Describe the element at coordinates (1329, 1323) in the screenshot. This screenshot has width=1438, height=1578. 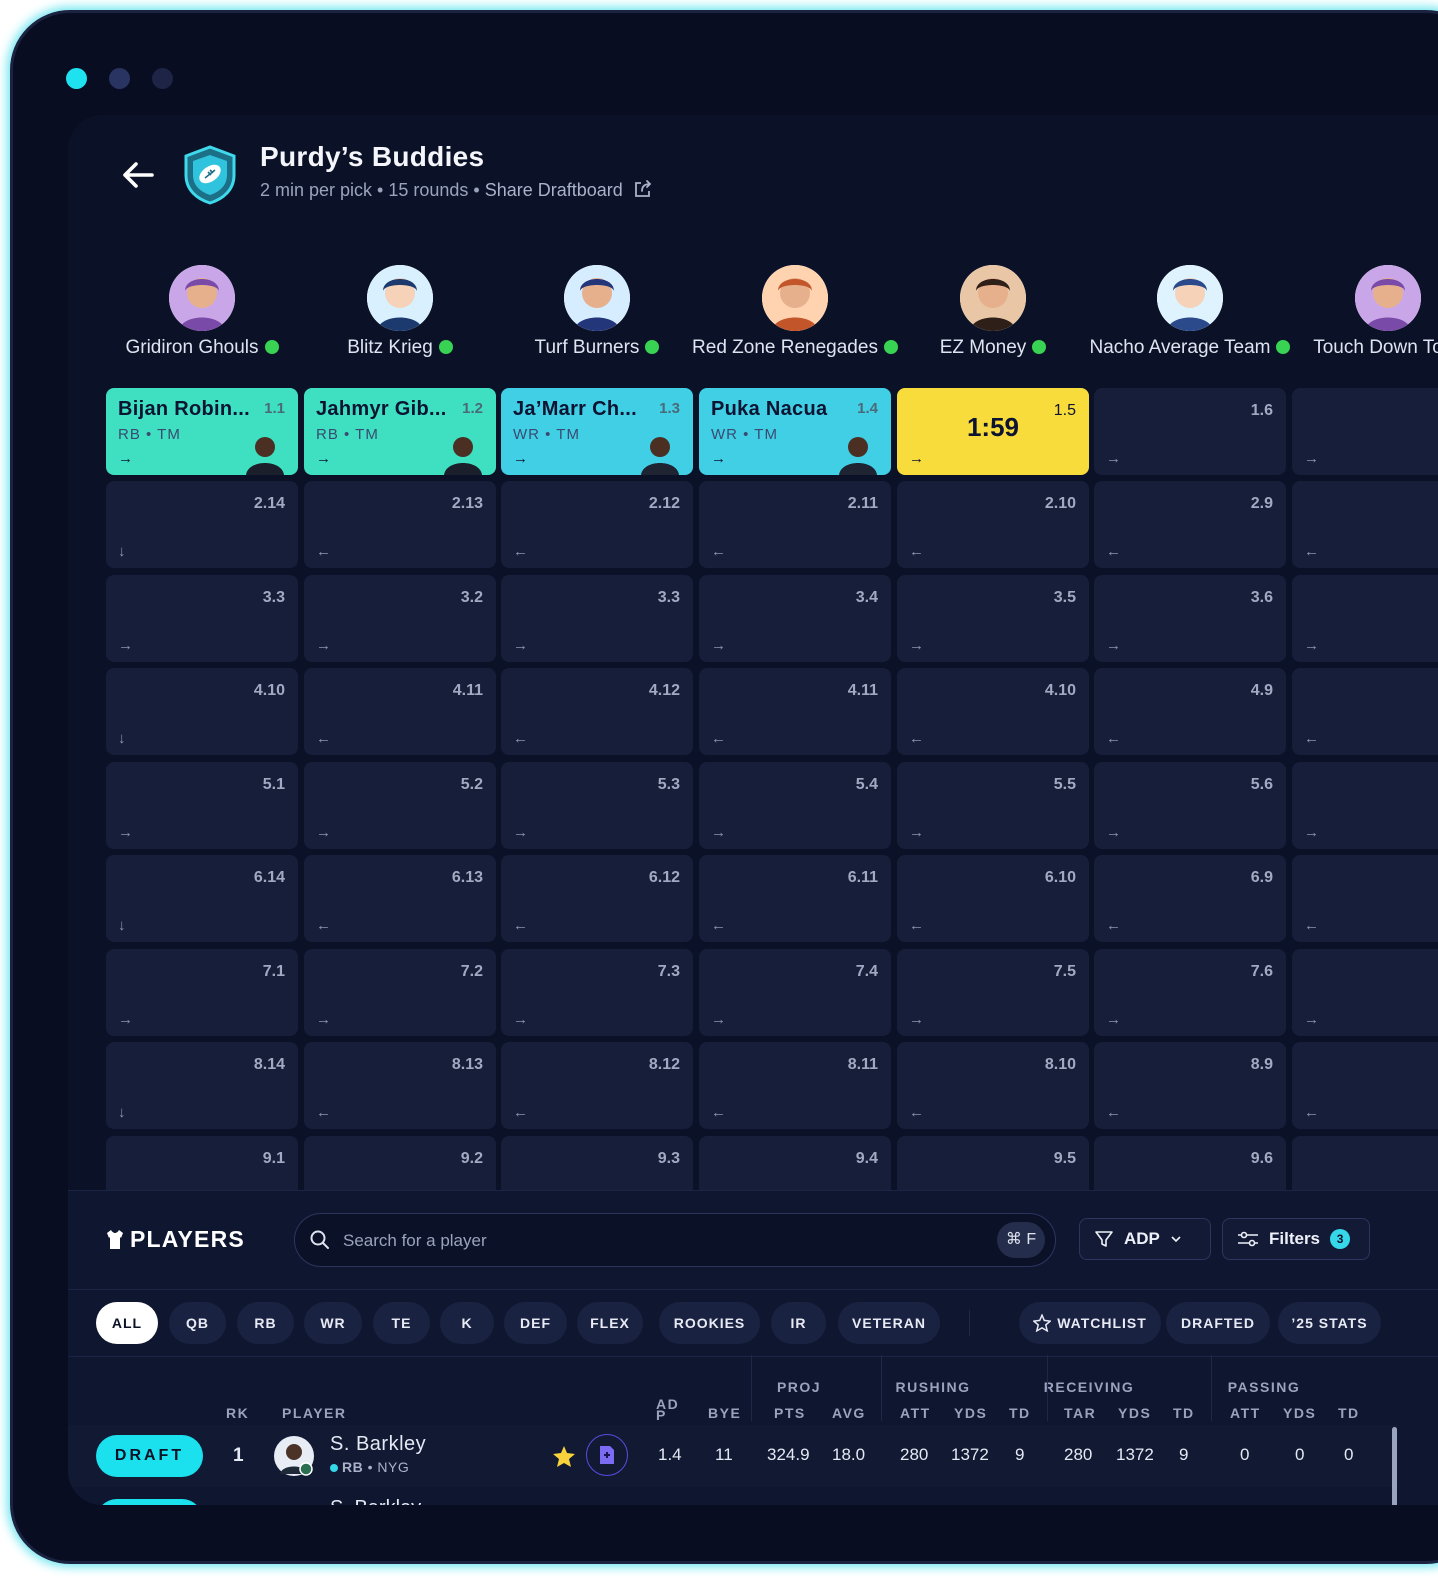
I see `stats-tab: ’25 STATS` at that location.